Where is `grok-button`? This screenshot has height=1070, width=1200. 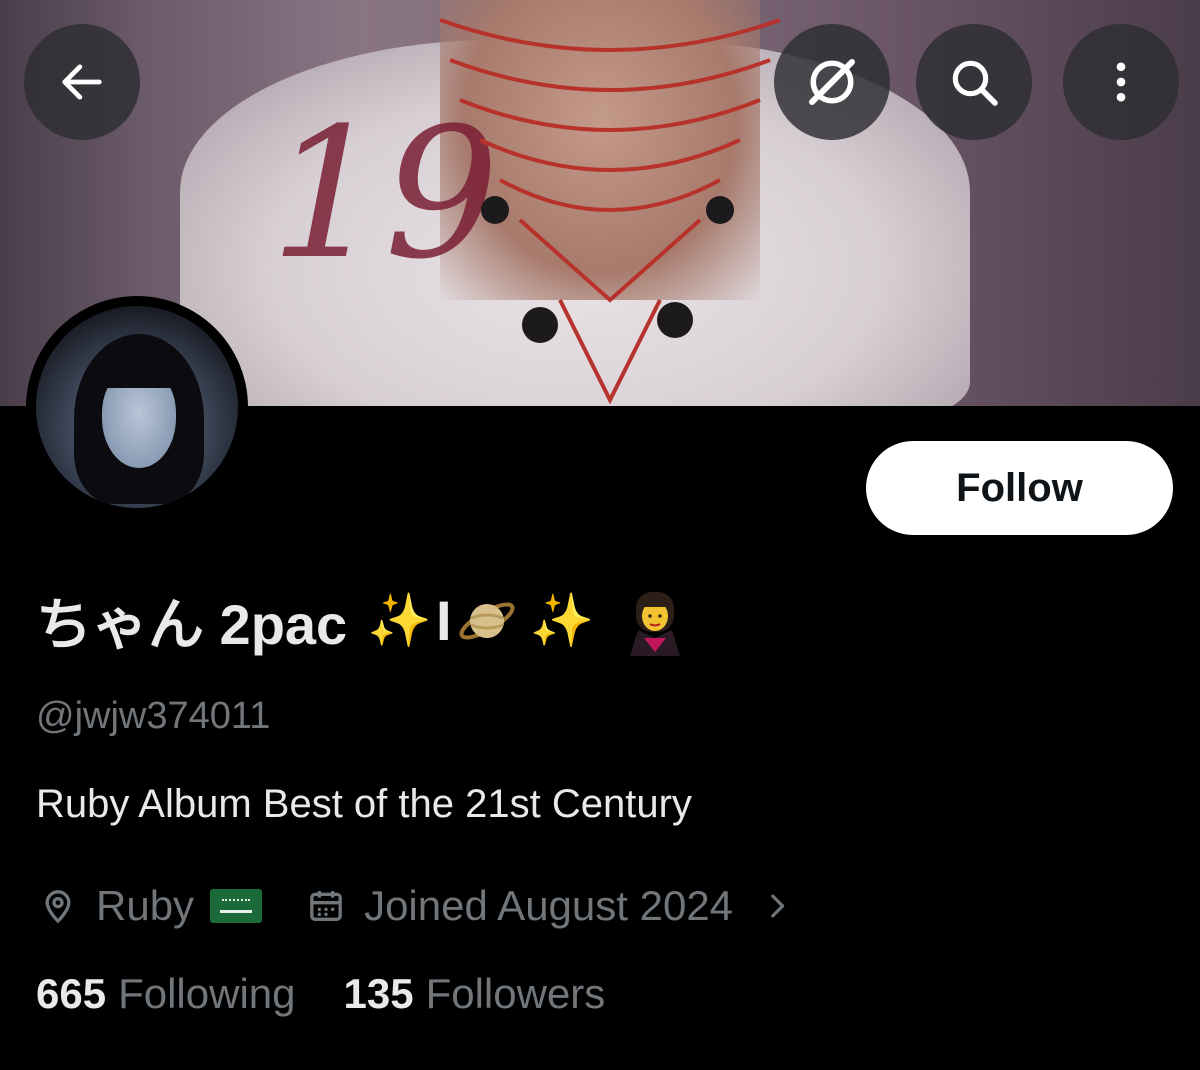 grok-button is located at coordinates (832, 82).